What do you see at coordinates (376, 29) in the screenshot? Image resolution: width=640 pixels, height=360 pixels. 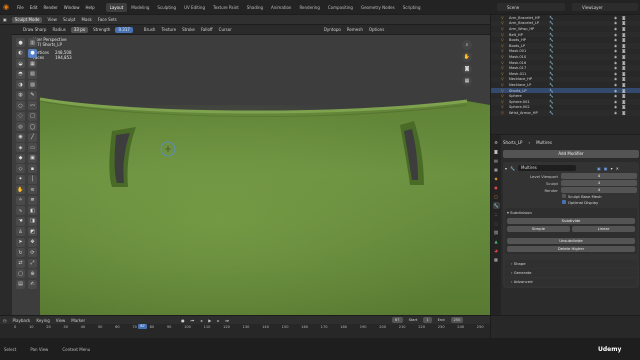 I see `options-menu: Options` at bounding box center [376, 29].